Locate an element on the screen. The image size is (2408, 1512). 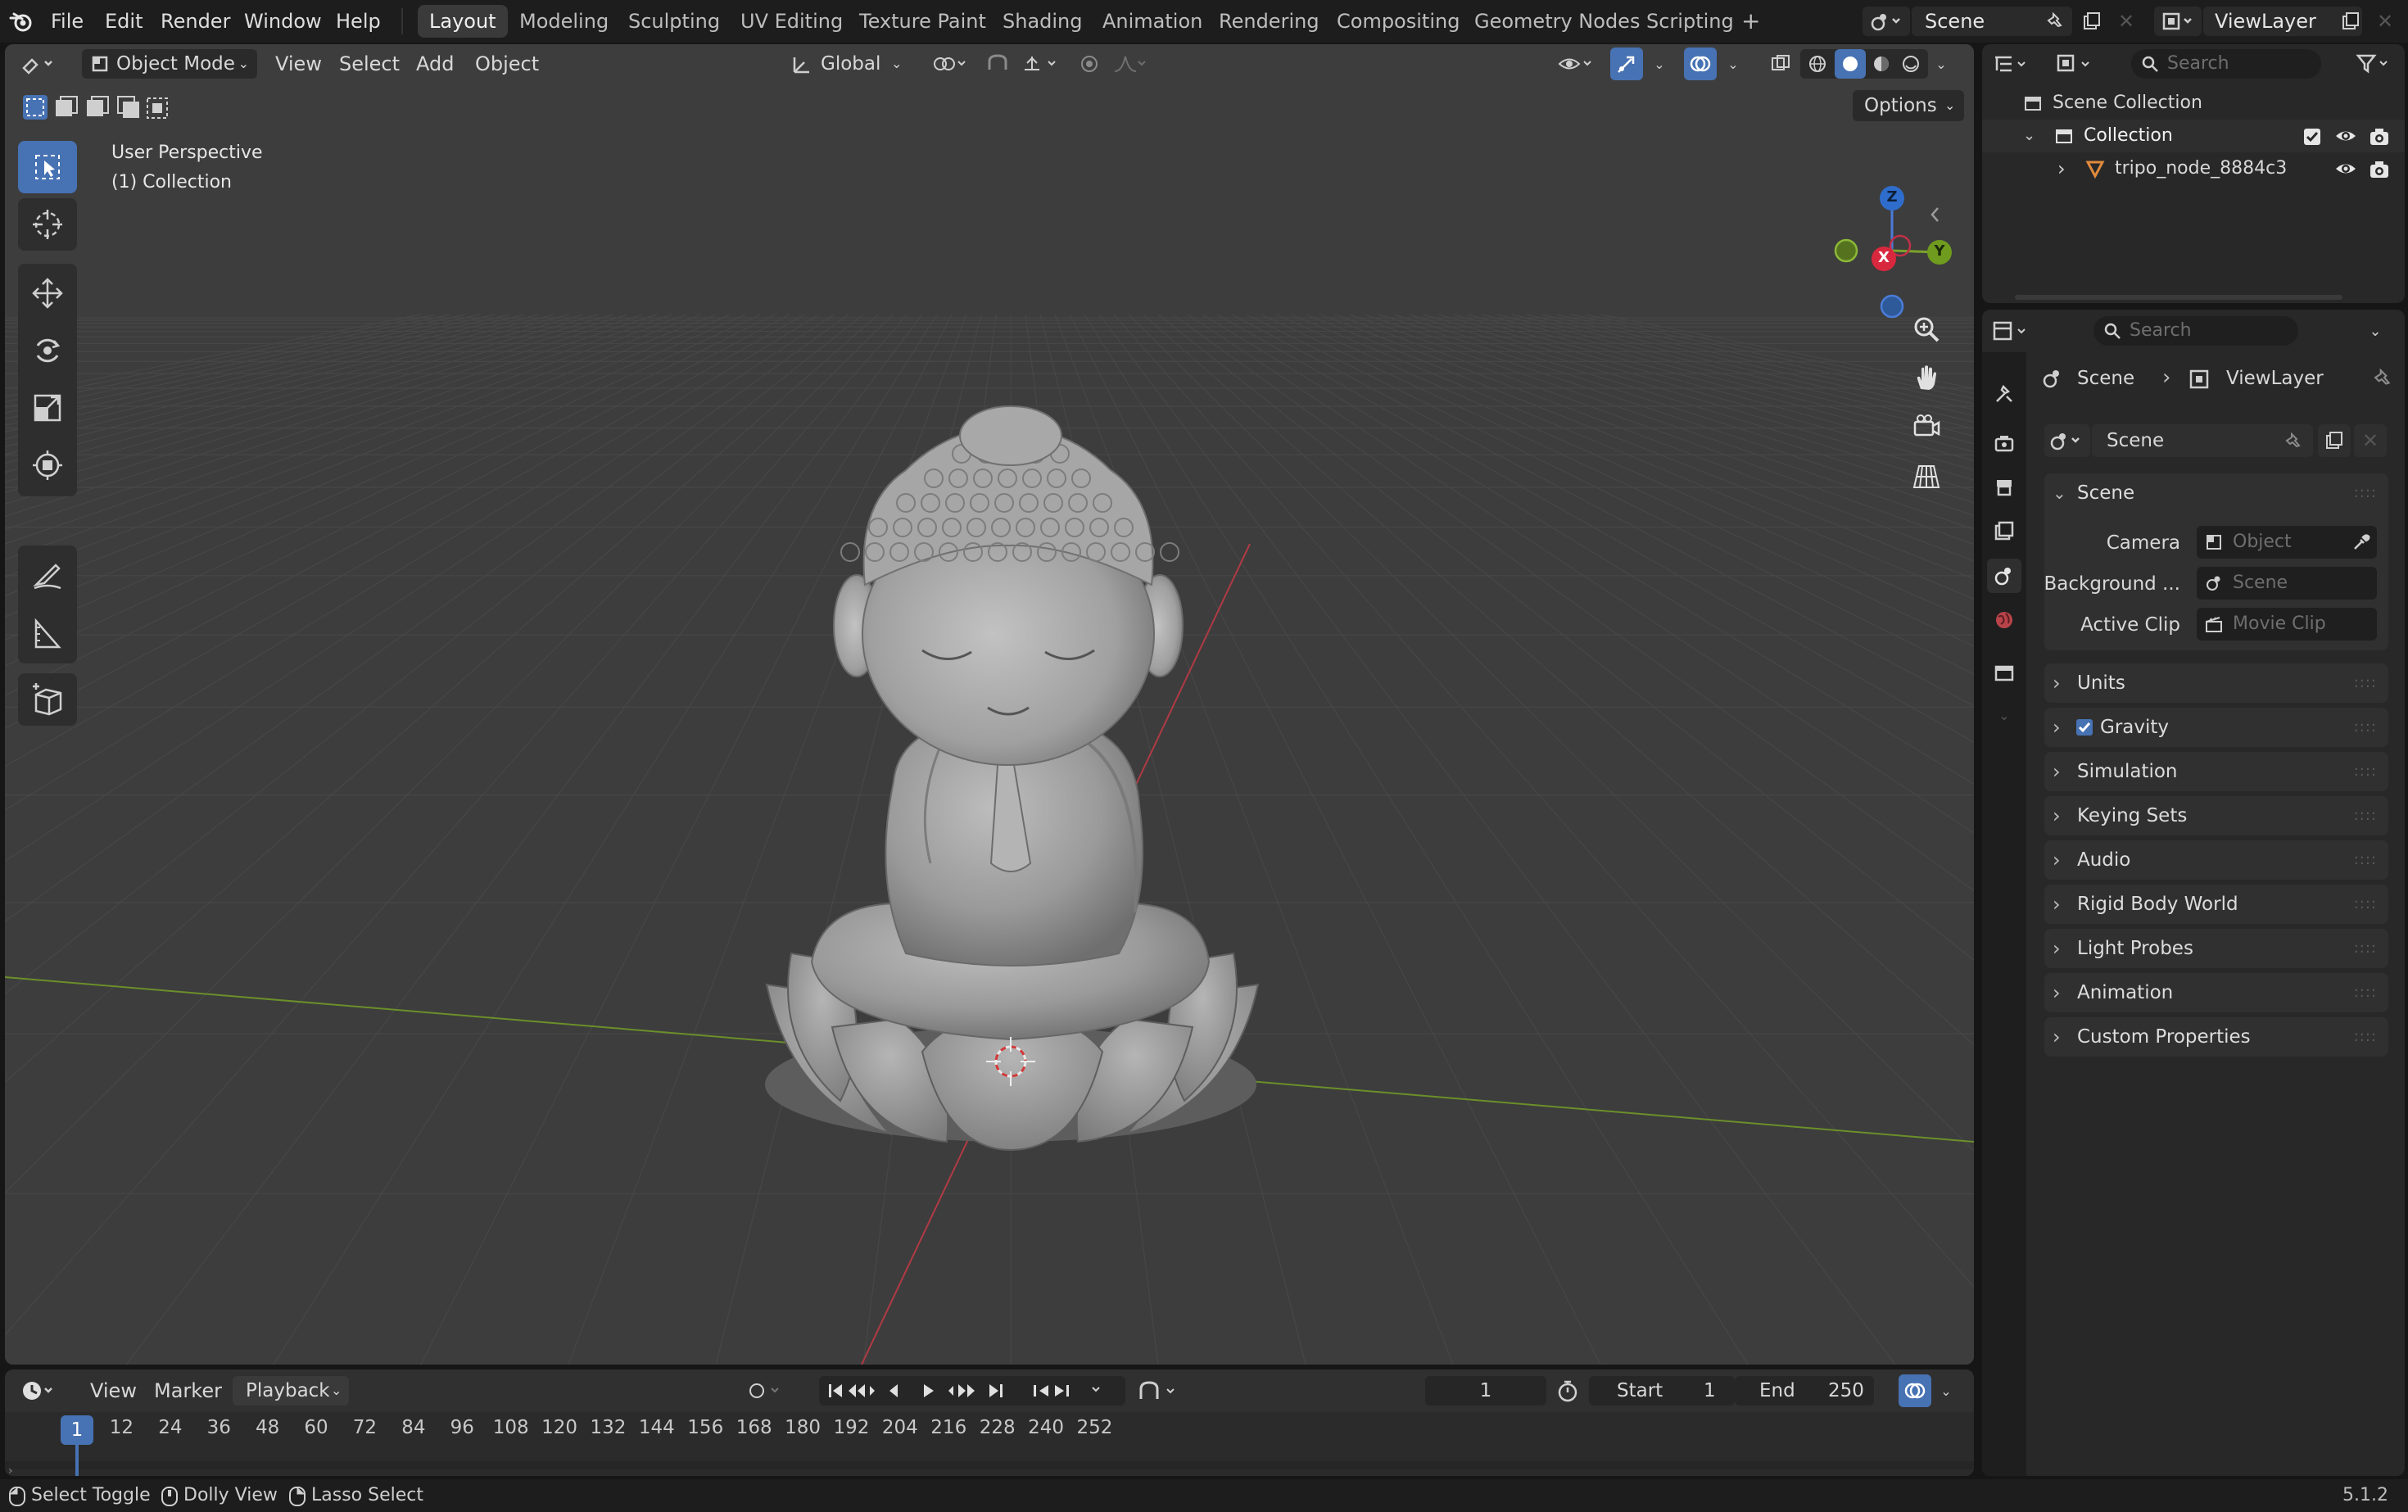
gravity-checkbox is located at coordinates (2084, 727).